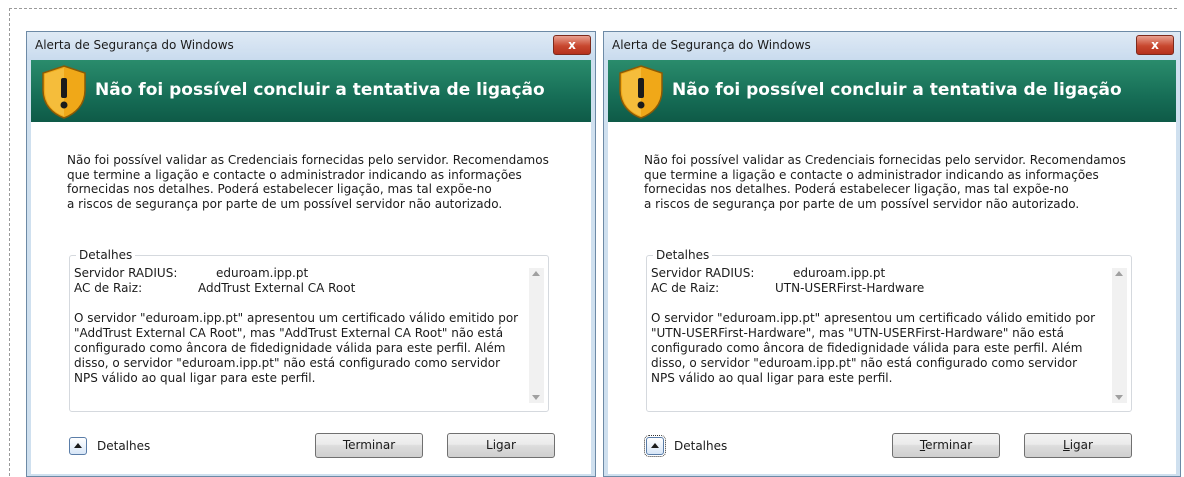  Describe the element at coordinates (850, 288) in the screenshot. I see `root-ca-value: UTN-USERFirst-Hardware` at that location.